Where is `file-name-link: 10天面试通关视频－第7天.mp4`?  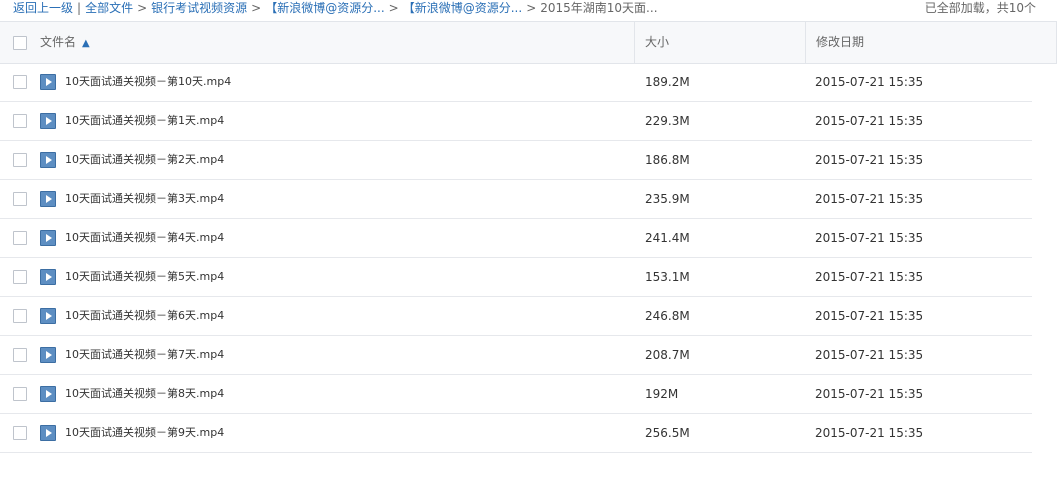 file-name-link: 10天面试通关视频－第7天.mp4 is located at coordinates (144, 355).